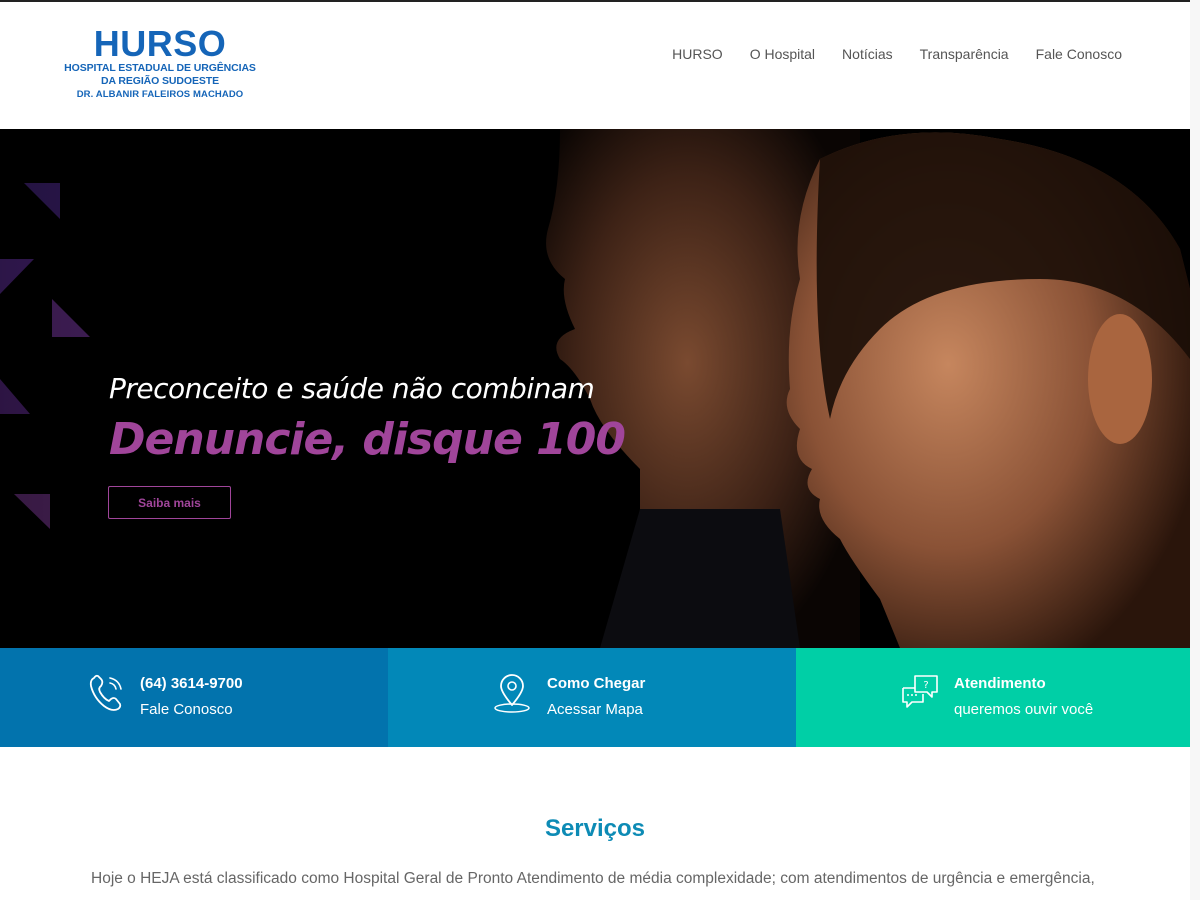  What do you see at coordinates (367, 439) in the screenshot?
I see `hero-title: Denuncie, disque 100` at bounding box center [367, 439].